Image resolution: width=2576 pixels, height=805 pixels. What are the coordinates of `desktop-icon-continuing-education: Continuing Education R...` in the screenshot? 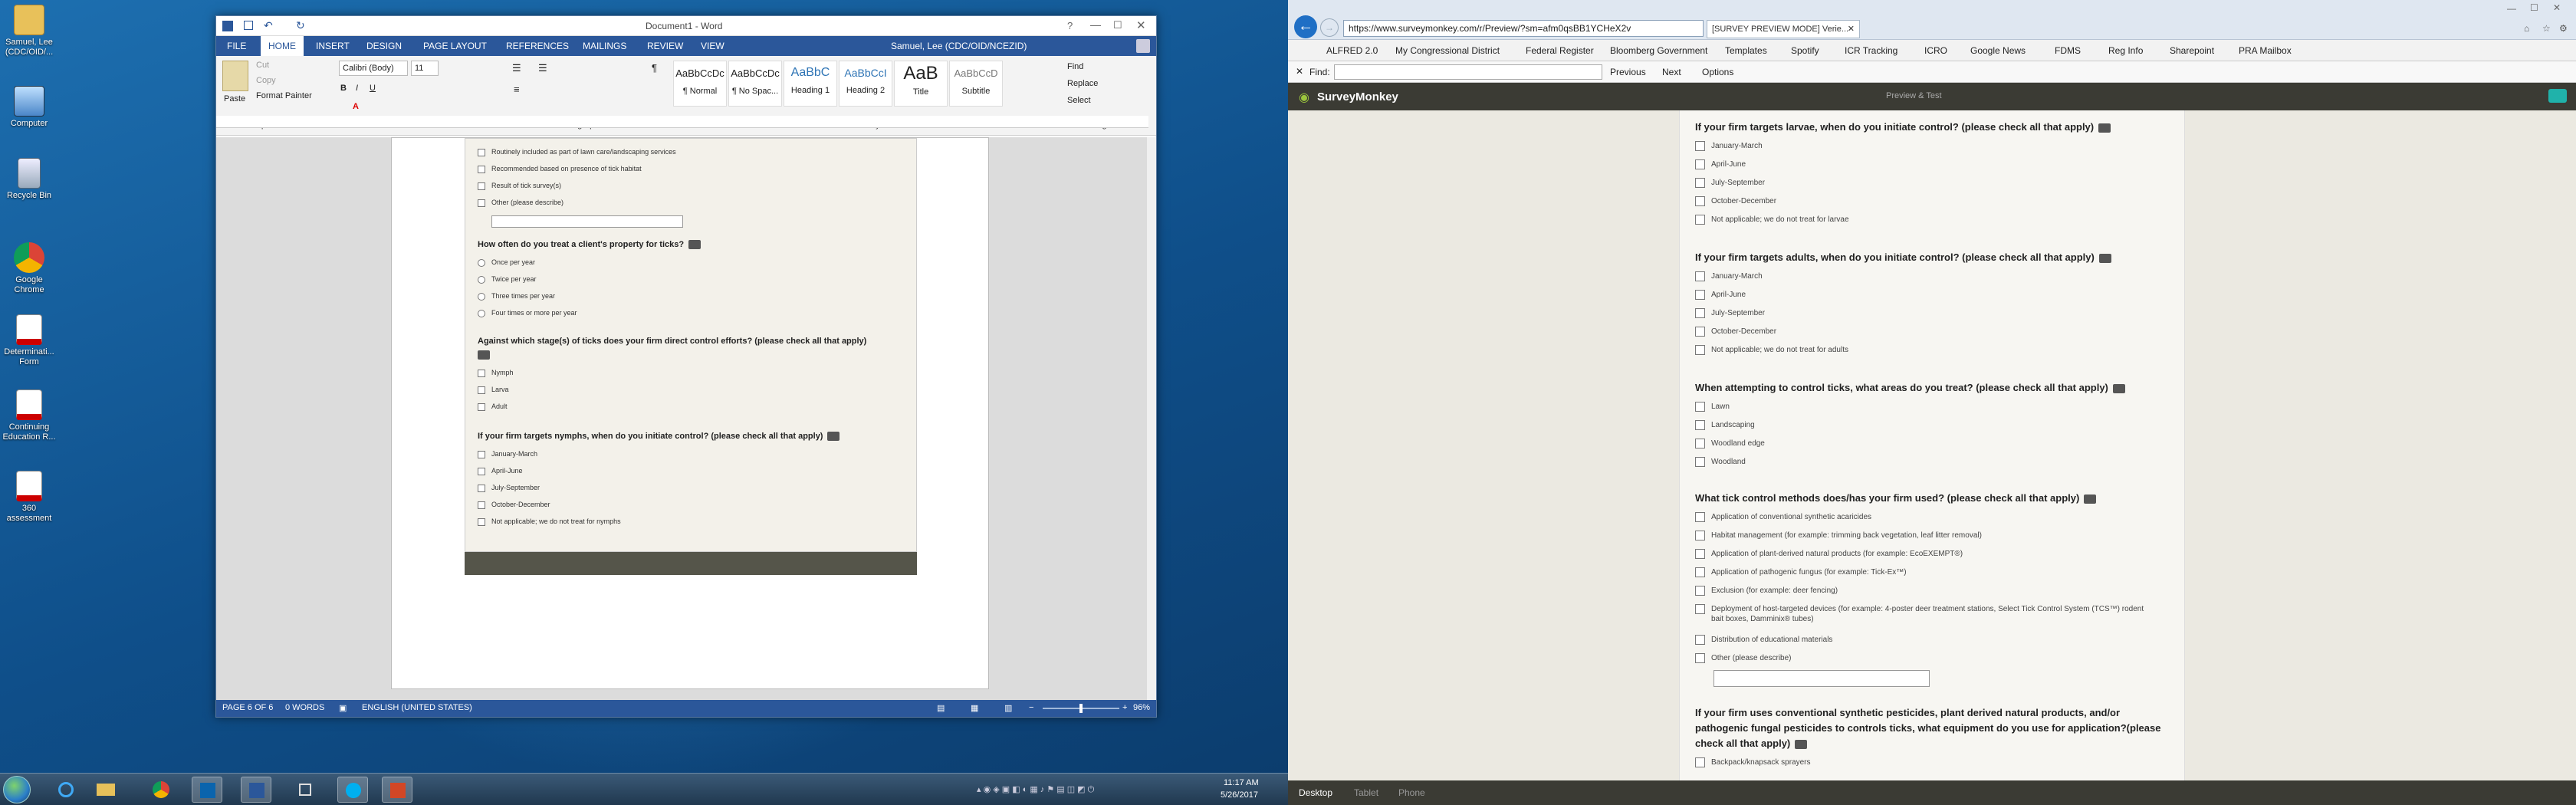 It's located at (30, 416).